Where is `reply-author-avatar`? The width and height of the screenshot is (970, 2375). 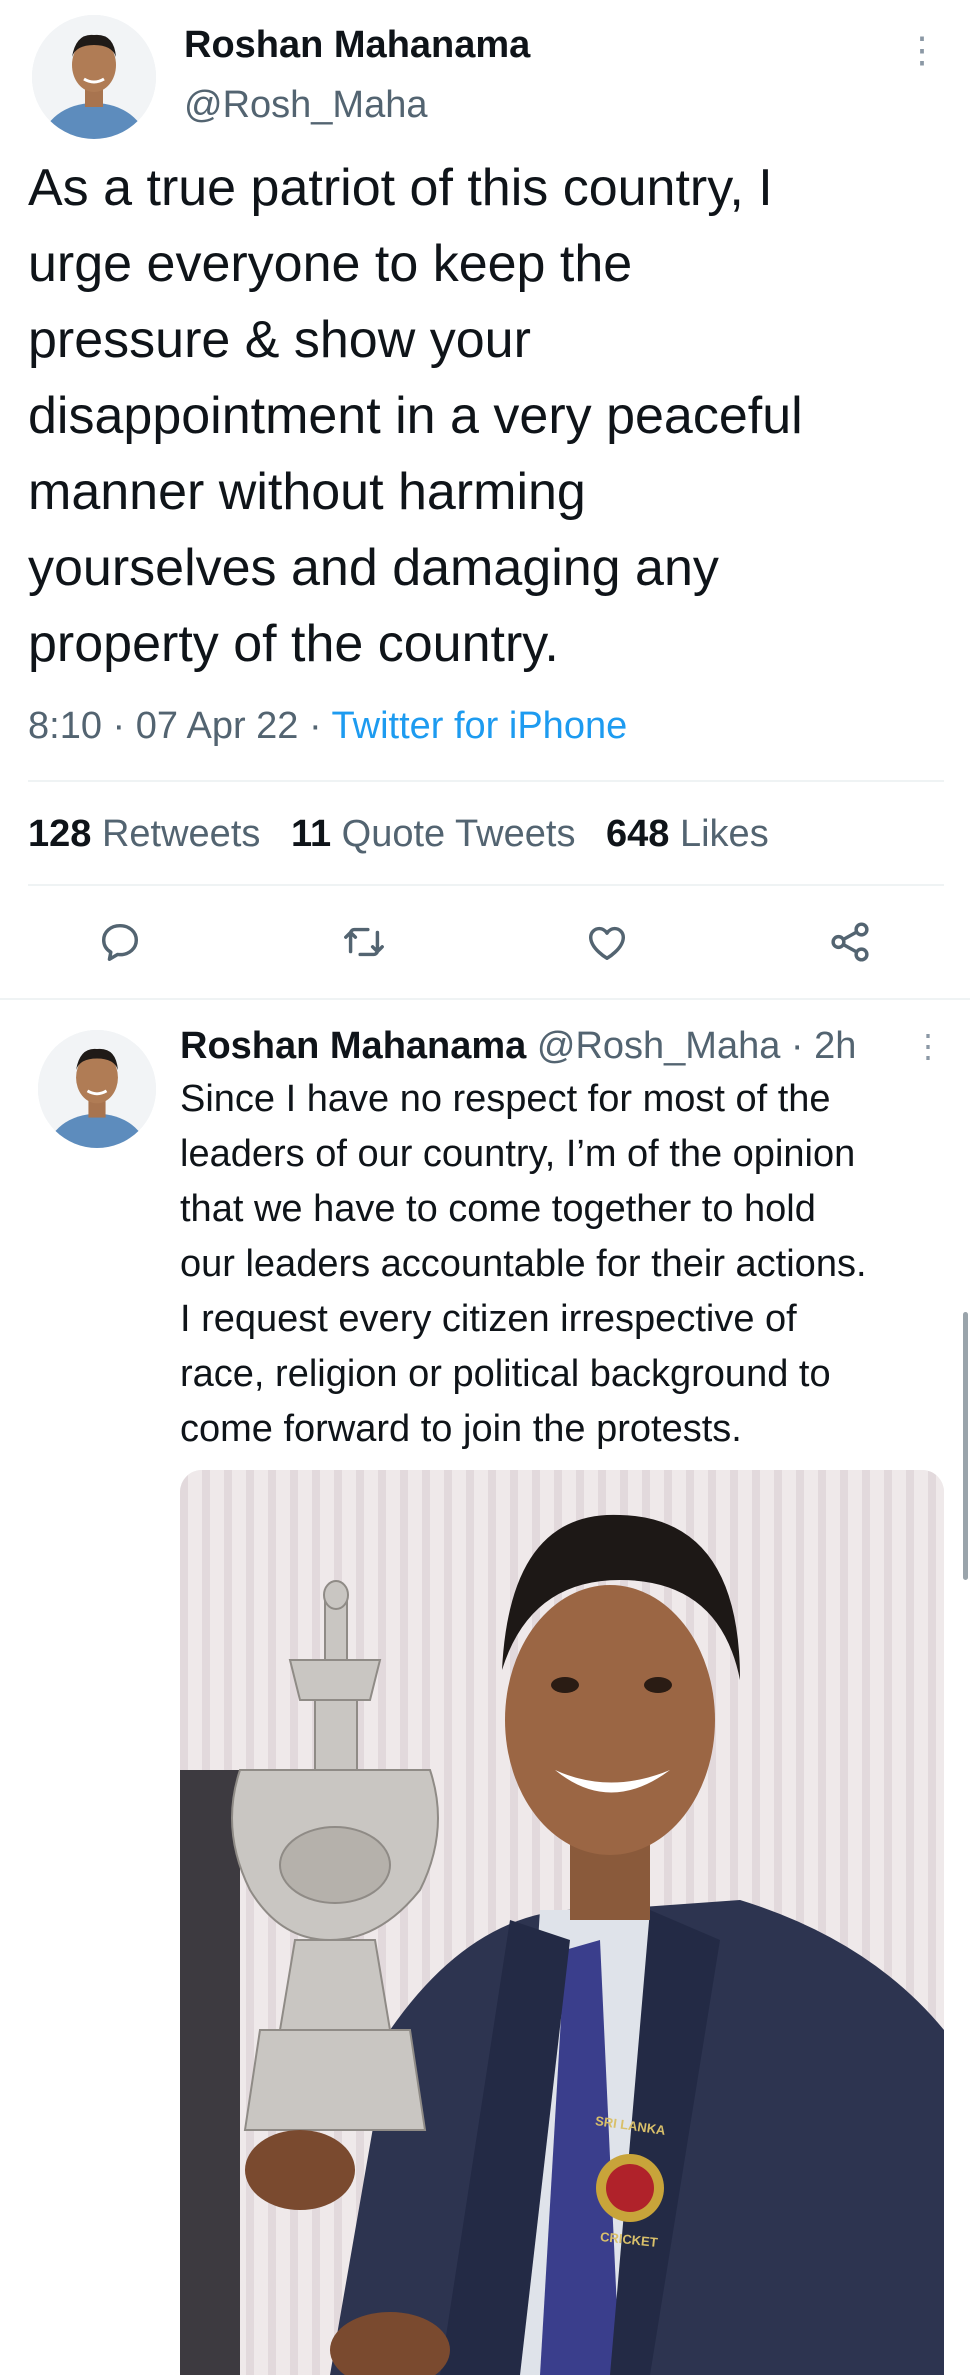
reply-author-avatar is located at coordinates (97, 1089).